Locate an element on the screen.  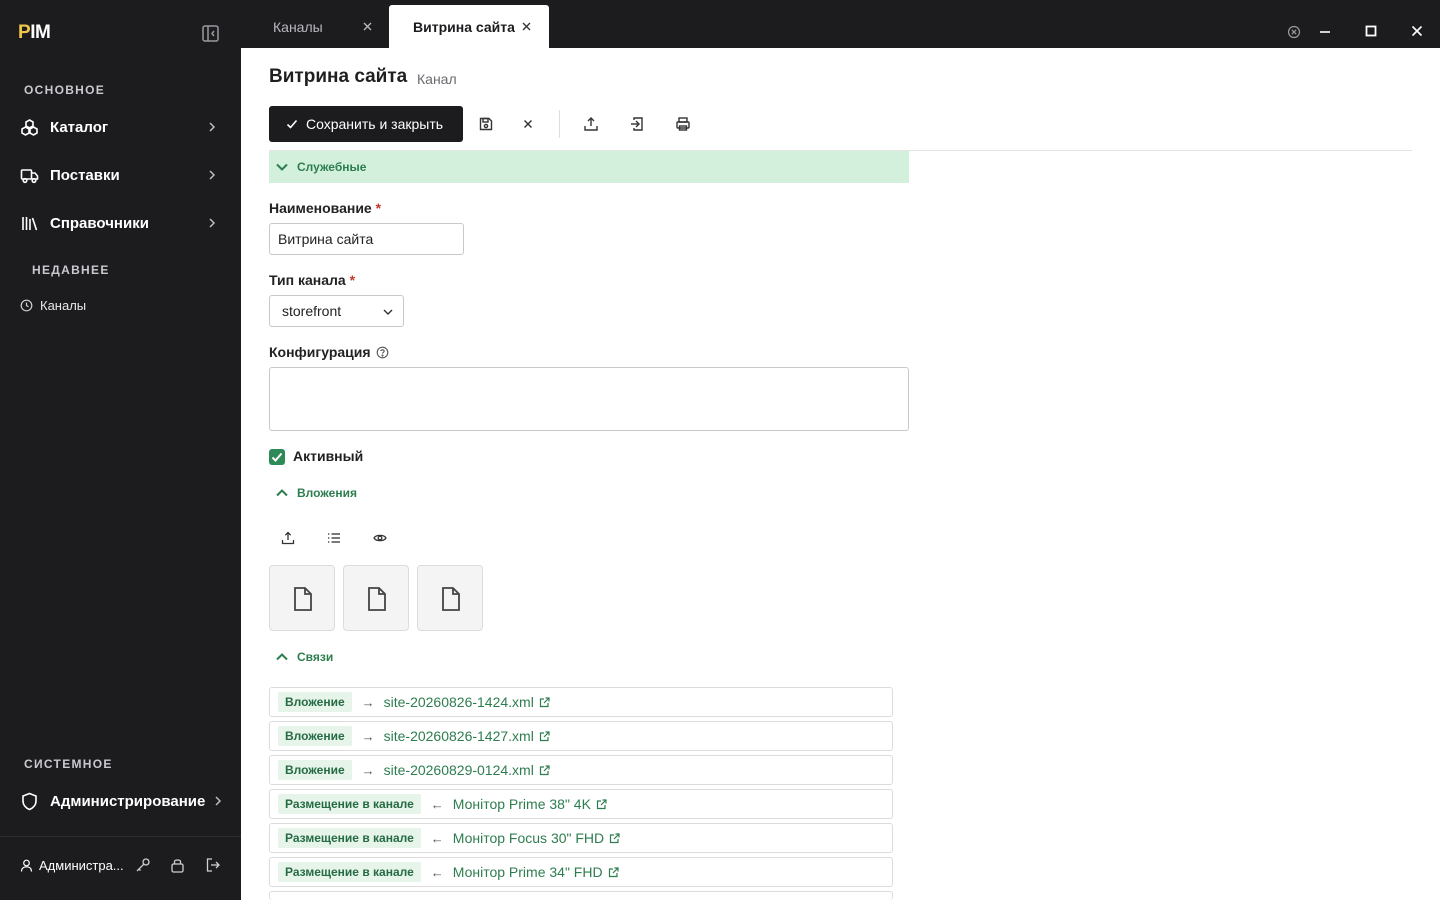
relation-link: Монітор Focus 30" FHD is located at coordinates (528, 838).